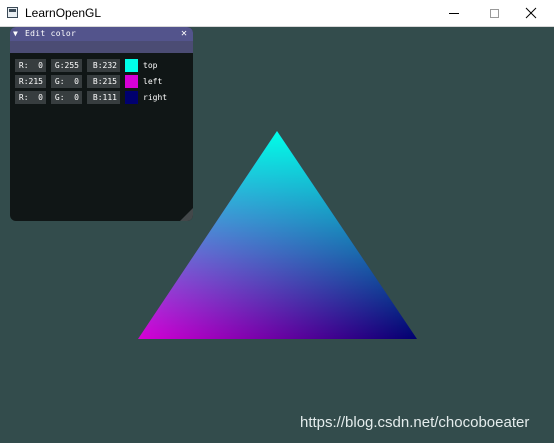 This screenshot has width=554, height=443. Describe the element at coordinates (153, 81) in the screenshot. I see `left-color-label: left` at that location.